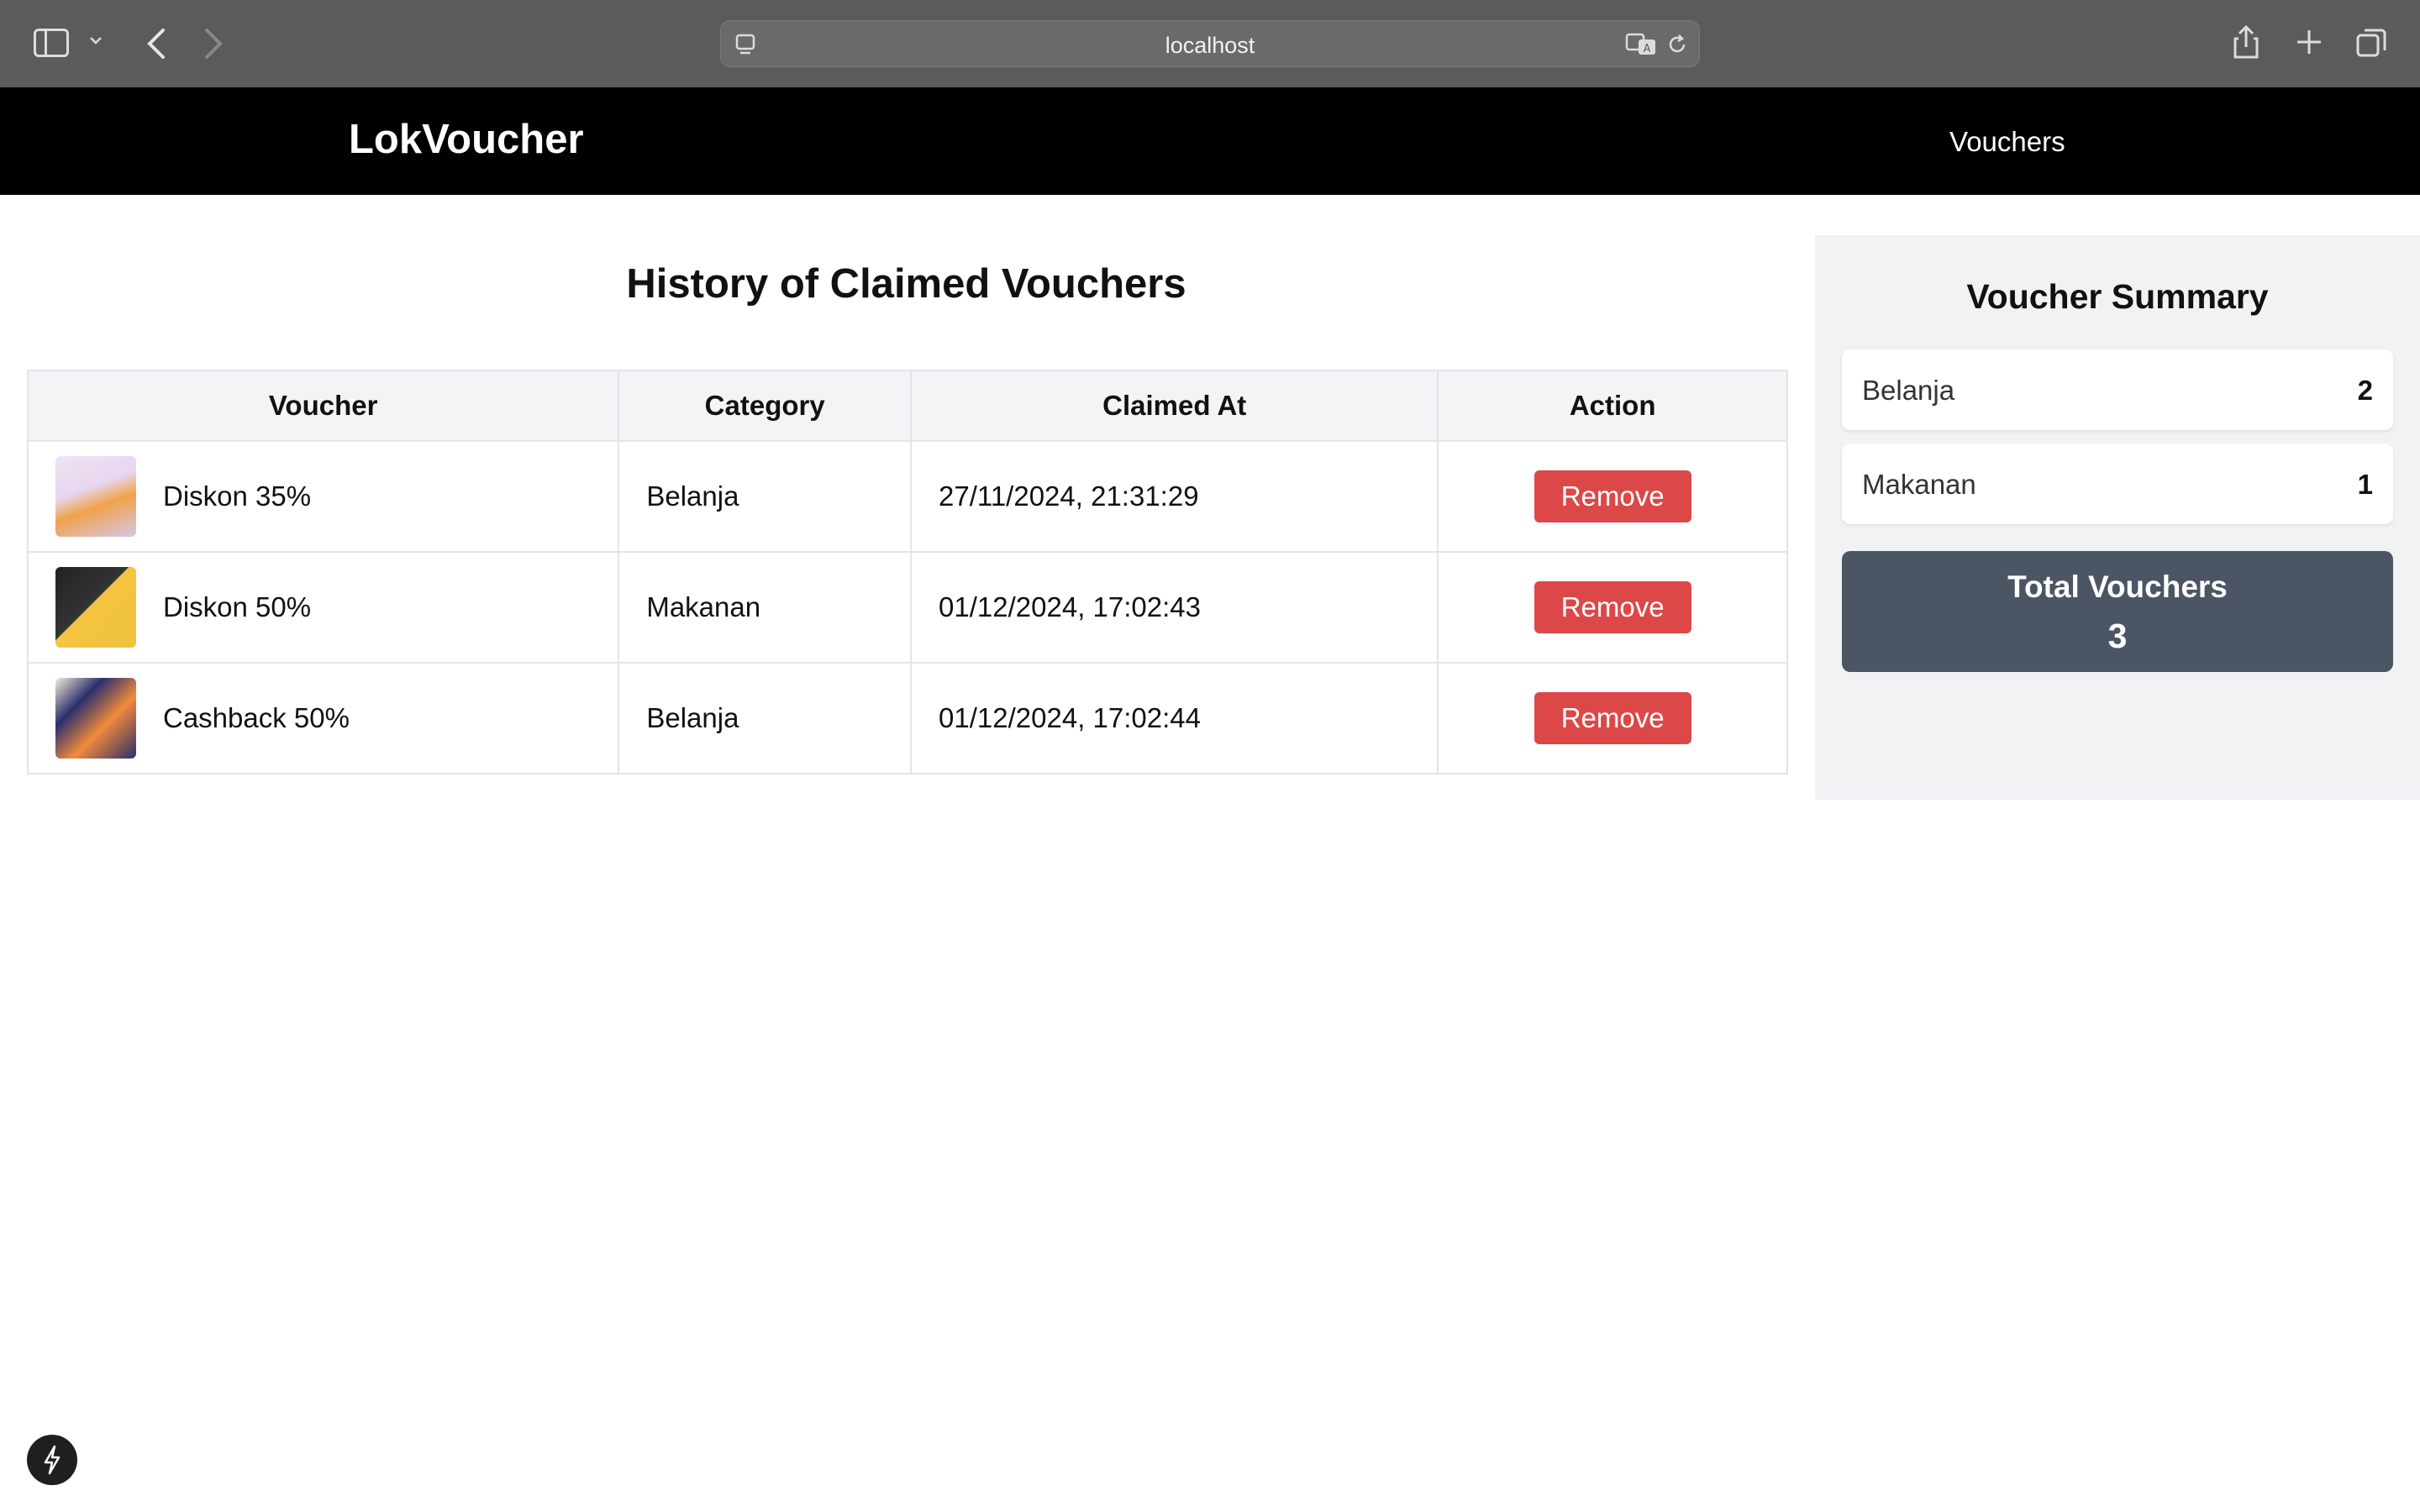 This screenshot has width=2420, height=1512. What do you see at coordinates (1174, 718) in the screenshot?
I see `claimed-at-cell: 01/12/2024, 17:02:44` at bounding box center [1174, 718].